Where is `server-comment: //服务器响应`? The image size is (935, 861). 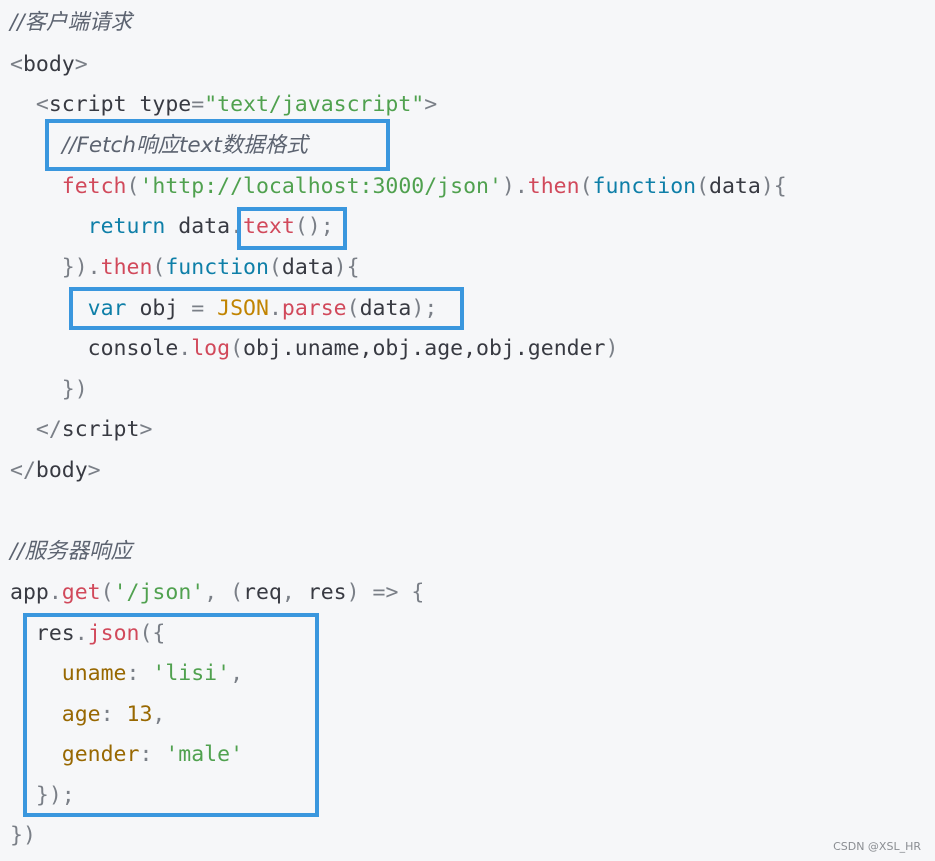
server-comment: //服务器响应 is located at coordinates (71, 551).